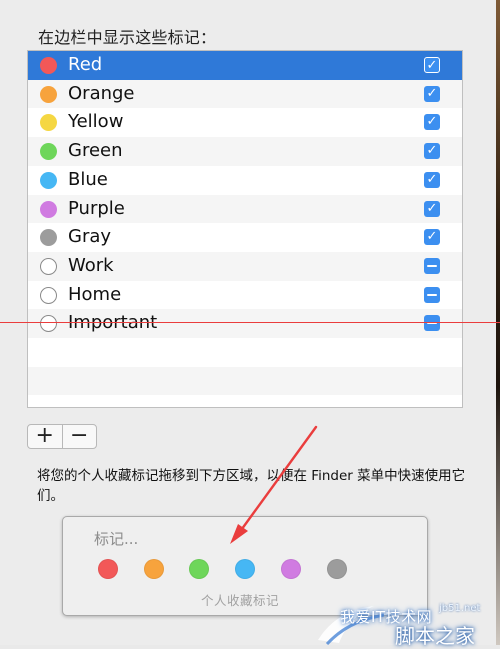 This screenshot has height=649, width=500. I want to click on tag-label: Yellow, so click(96, 122).